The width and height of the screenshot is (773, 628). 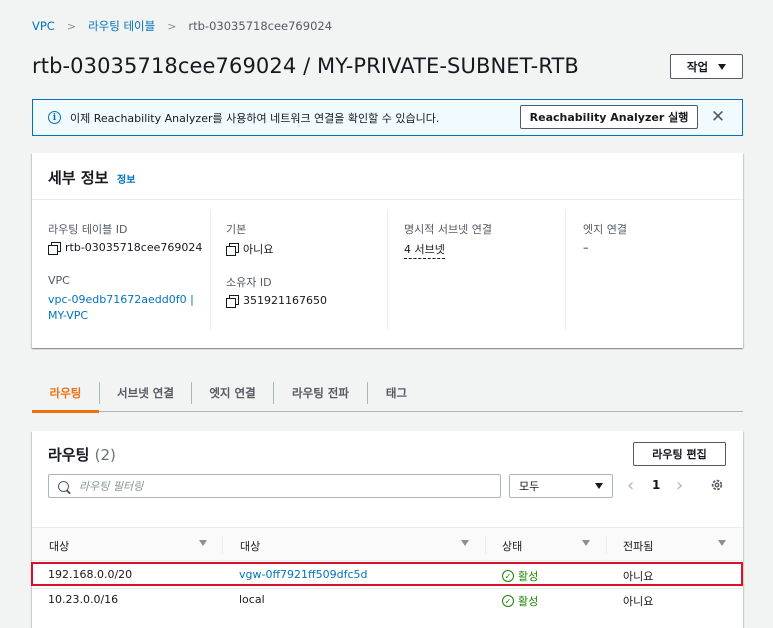 I want to click on chevron-left-icon: ‹, so click(x=630, y=485).